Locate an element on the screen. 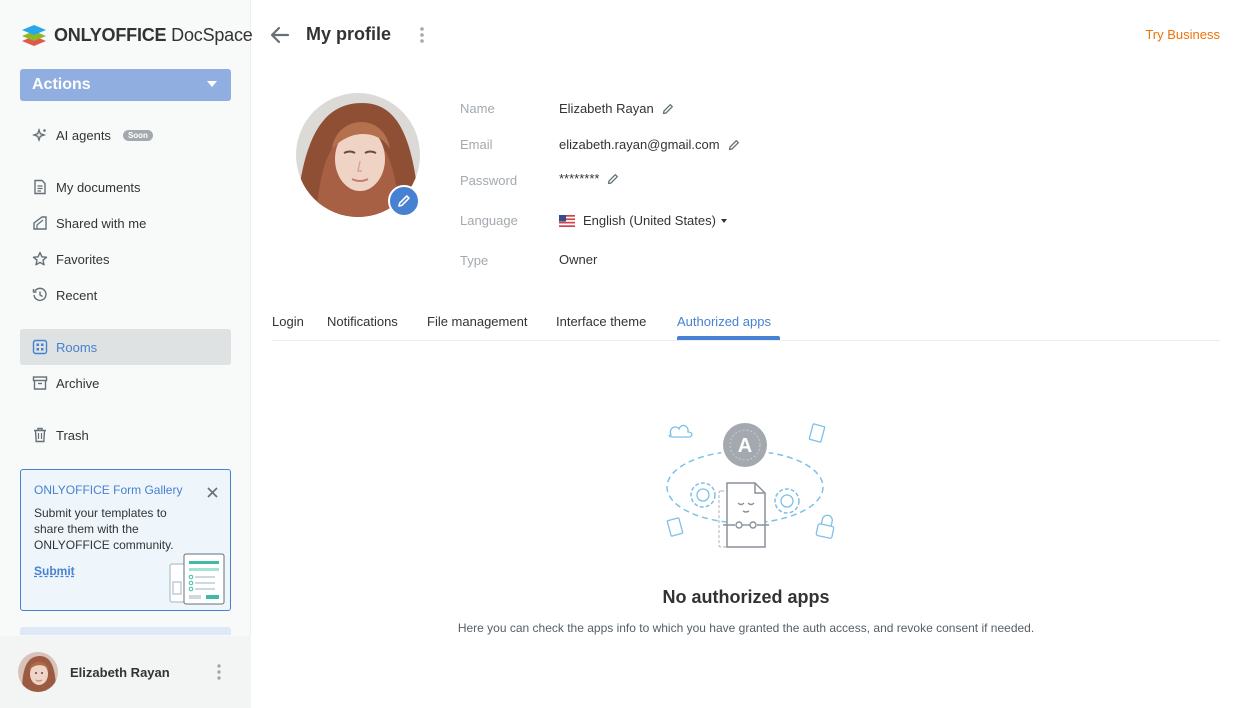  clock-icon is located at coordinates (40, 295).